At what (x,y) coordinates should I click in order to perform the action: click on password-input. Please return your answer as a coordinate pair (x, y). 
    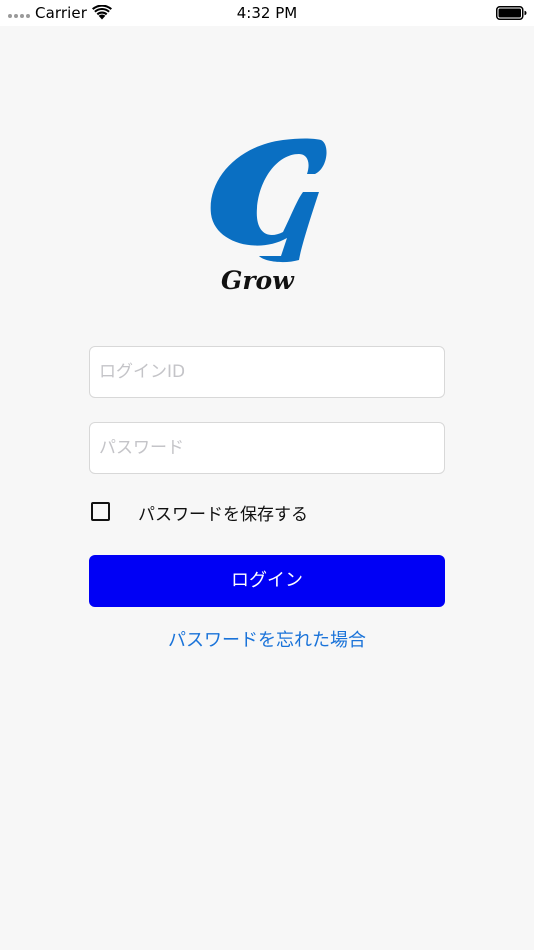
    Looking at the image, I should click on (267, 448).